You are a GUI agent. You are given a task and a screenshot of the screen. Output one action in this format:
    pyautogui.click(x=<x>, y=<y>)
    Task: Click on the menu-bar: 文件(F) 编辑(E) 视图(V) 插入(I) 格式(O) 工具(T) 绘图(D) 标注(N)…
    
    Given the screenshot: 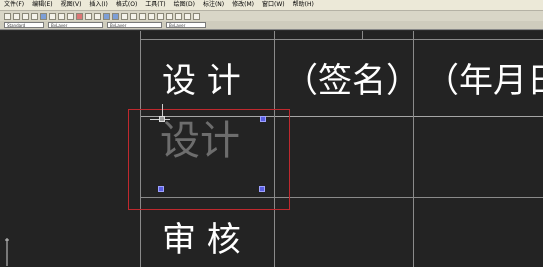 What is the action you would take?
    pyautogui.click(x=271, y=5)
    